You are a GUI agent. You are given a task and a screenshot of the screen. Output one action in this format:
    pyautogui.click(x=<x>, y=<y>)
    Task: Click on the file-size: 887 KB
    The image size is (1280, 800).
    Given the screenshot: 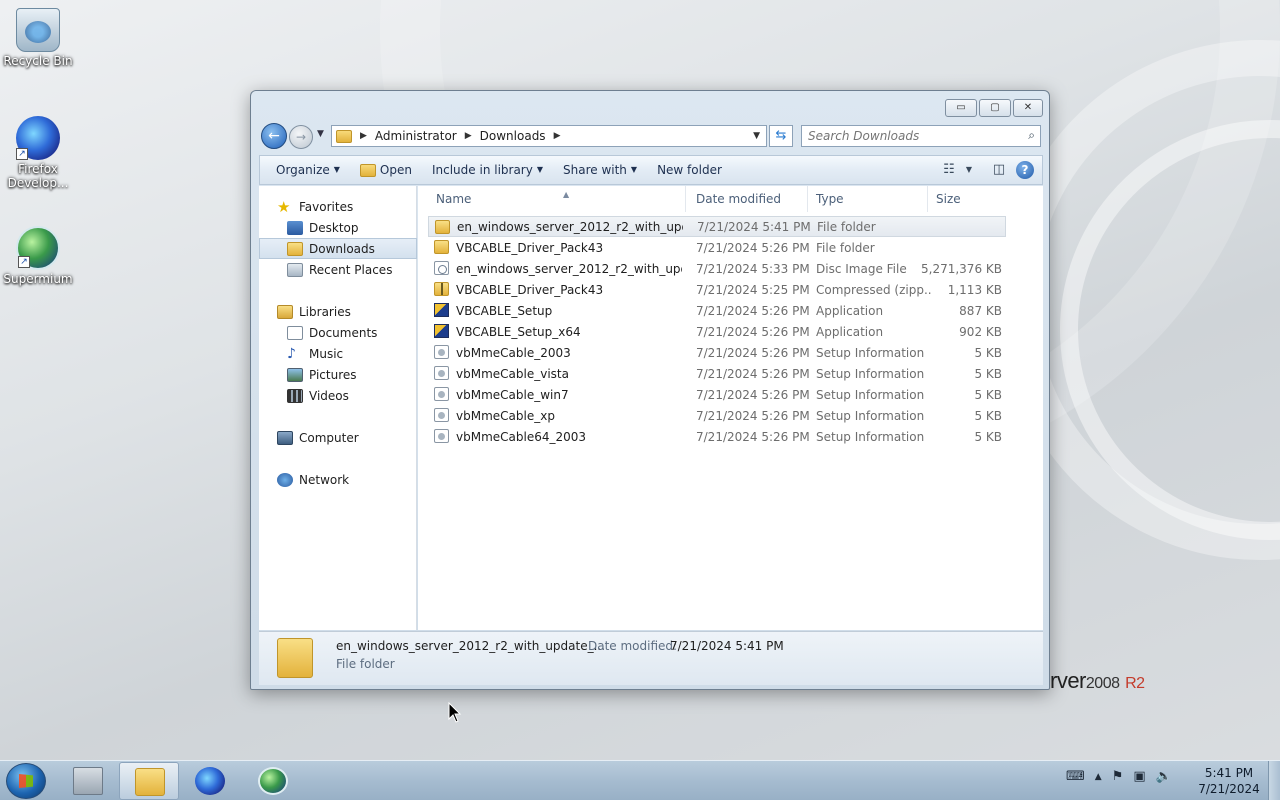 What is the action you would take?
    pyautogui.click(x=980, y=310)
    